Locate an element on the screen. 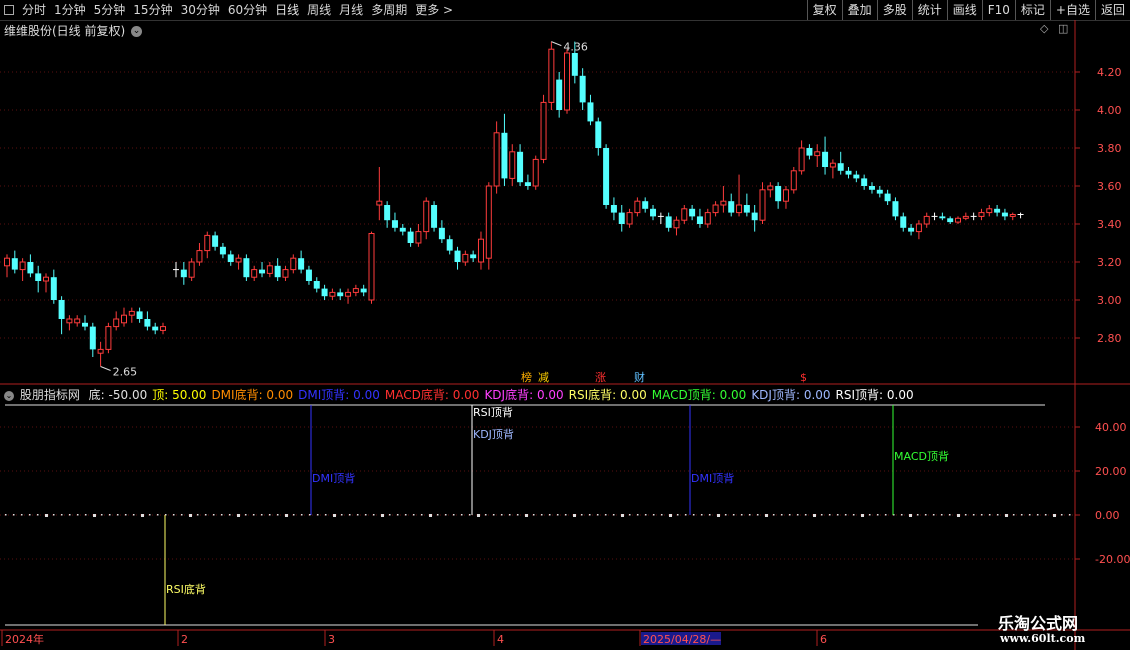 This screenshot has height=650, width=1130. indicator-name: 股朋指标网 is located at coordinates (50, 395).